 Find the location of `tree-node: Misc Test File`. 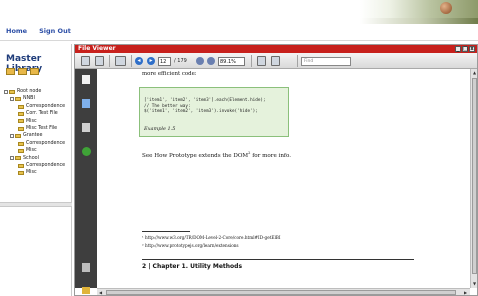

tree-node: Misc Test File is located at coordinates (34, 128).